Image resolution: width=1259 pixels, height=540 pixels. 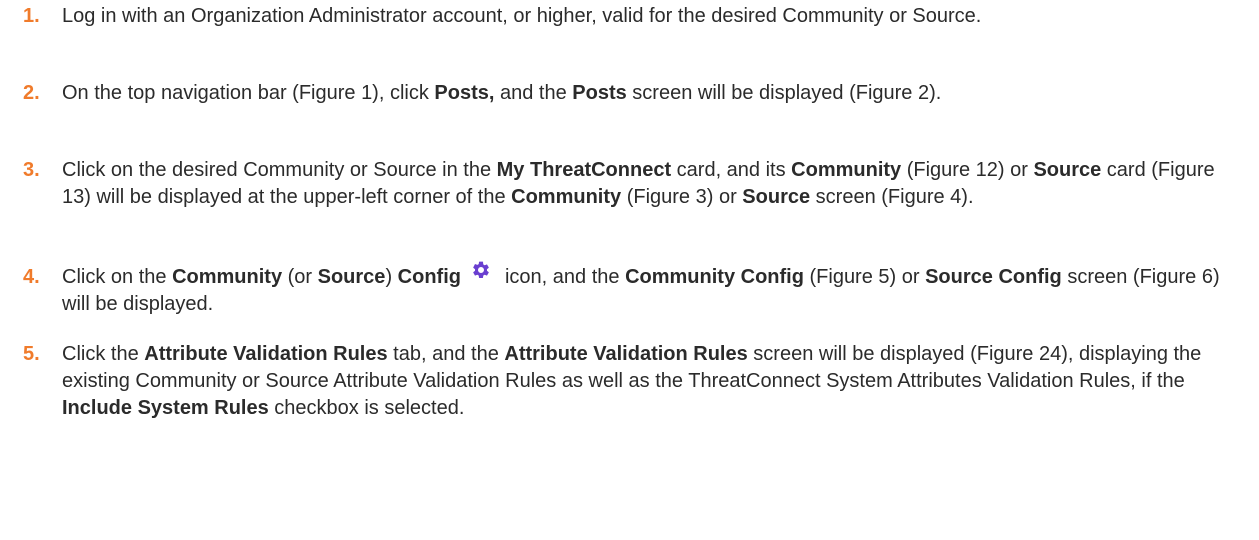 I want to click on text-run: Click the, so click(x=103, y=354).